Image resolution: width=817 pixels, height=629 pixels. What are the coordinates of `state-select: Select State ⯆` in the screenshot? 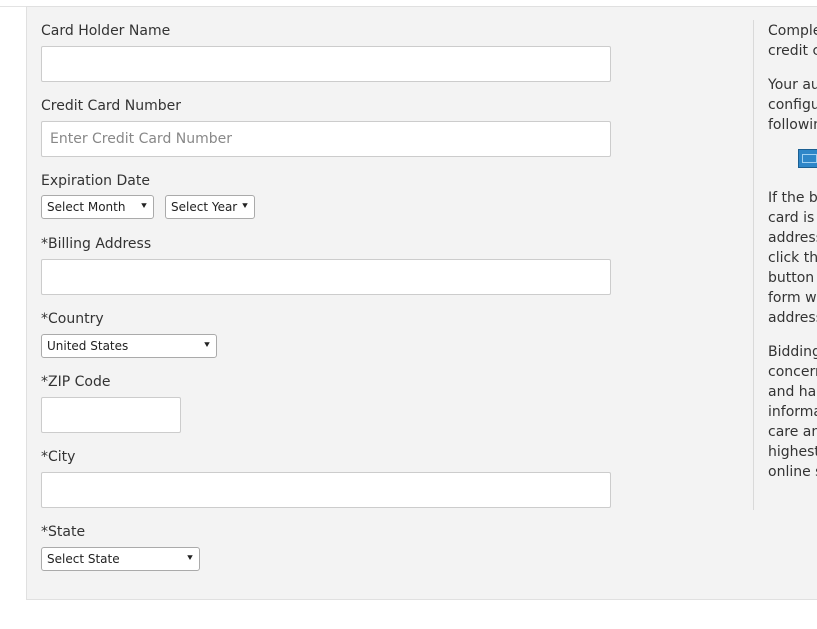 It's located at (120, 559).